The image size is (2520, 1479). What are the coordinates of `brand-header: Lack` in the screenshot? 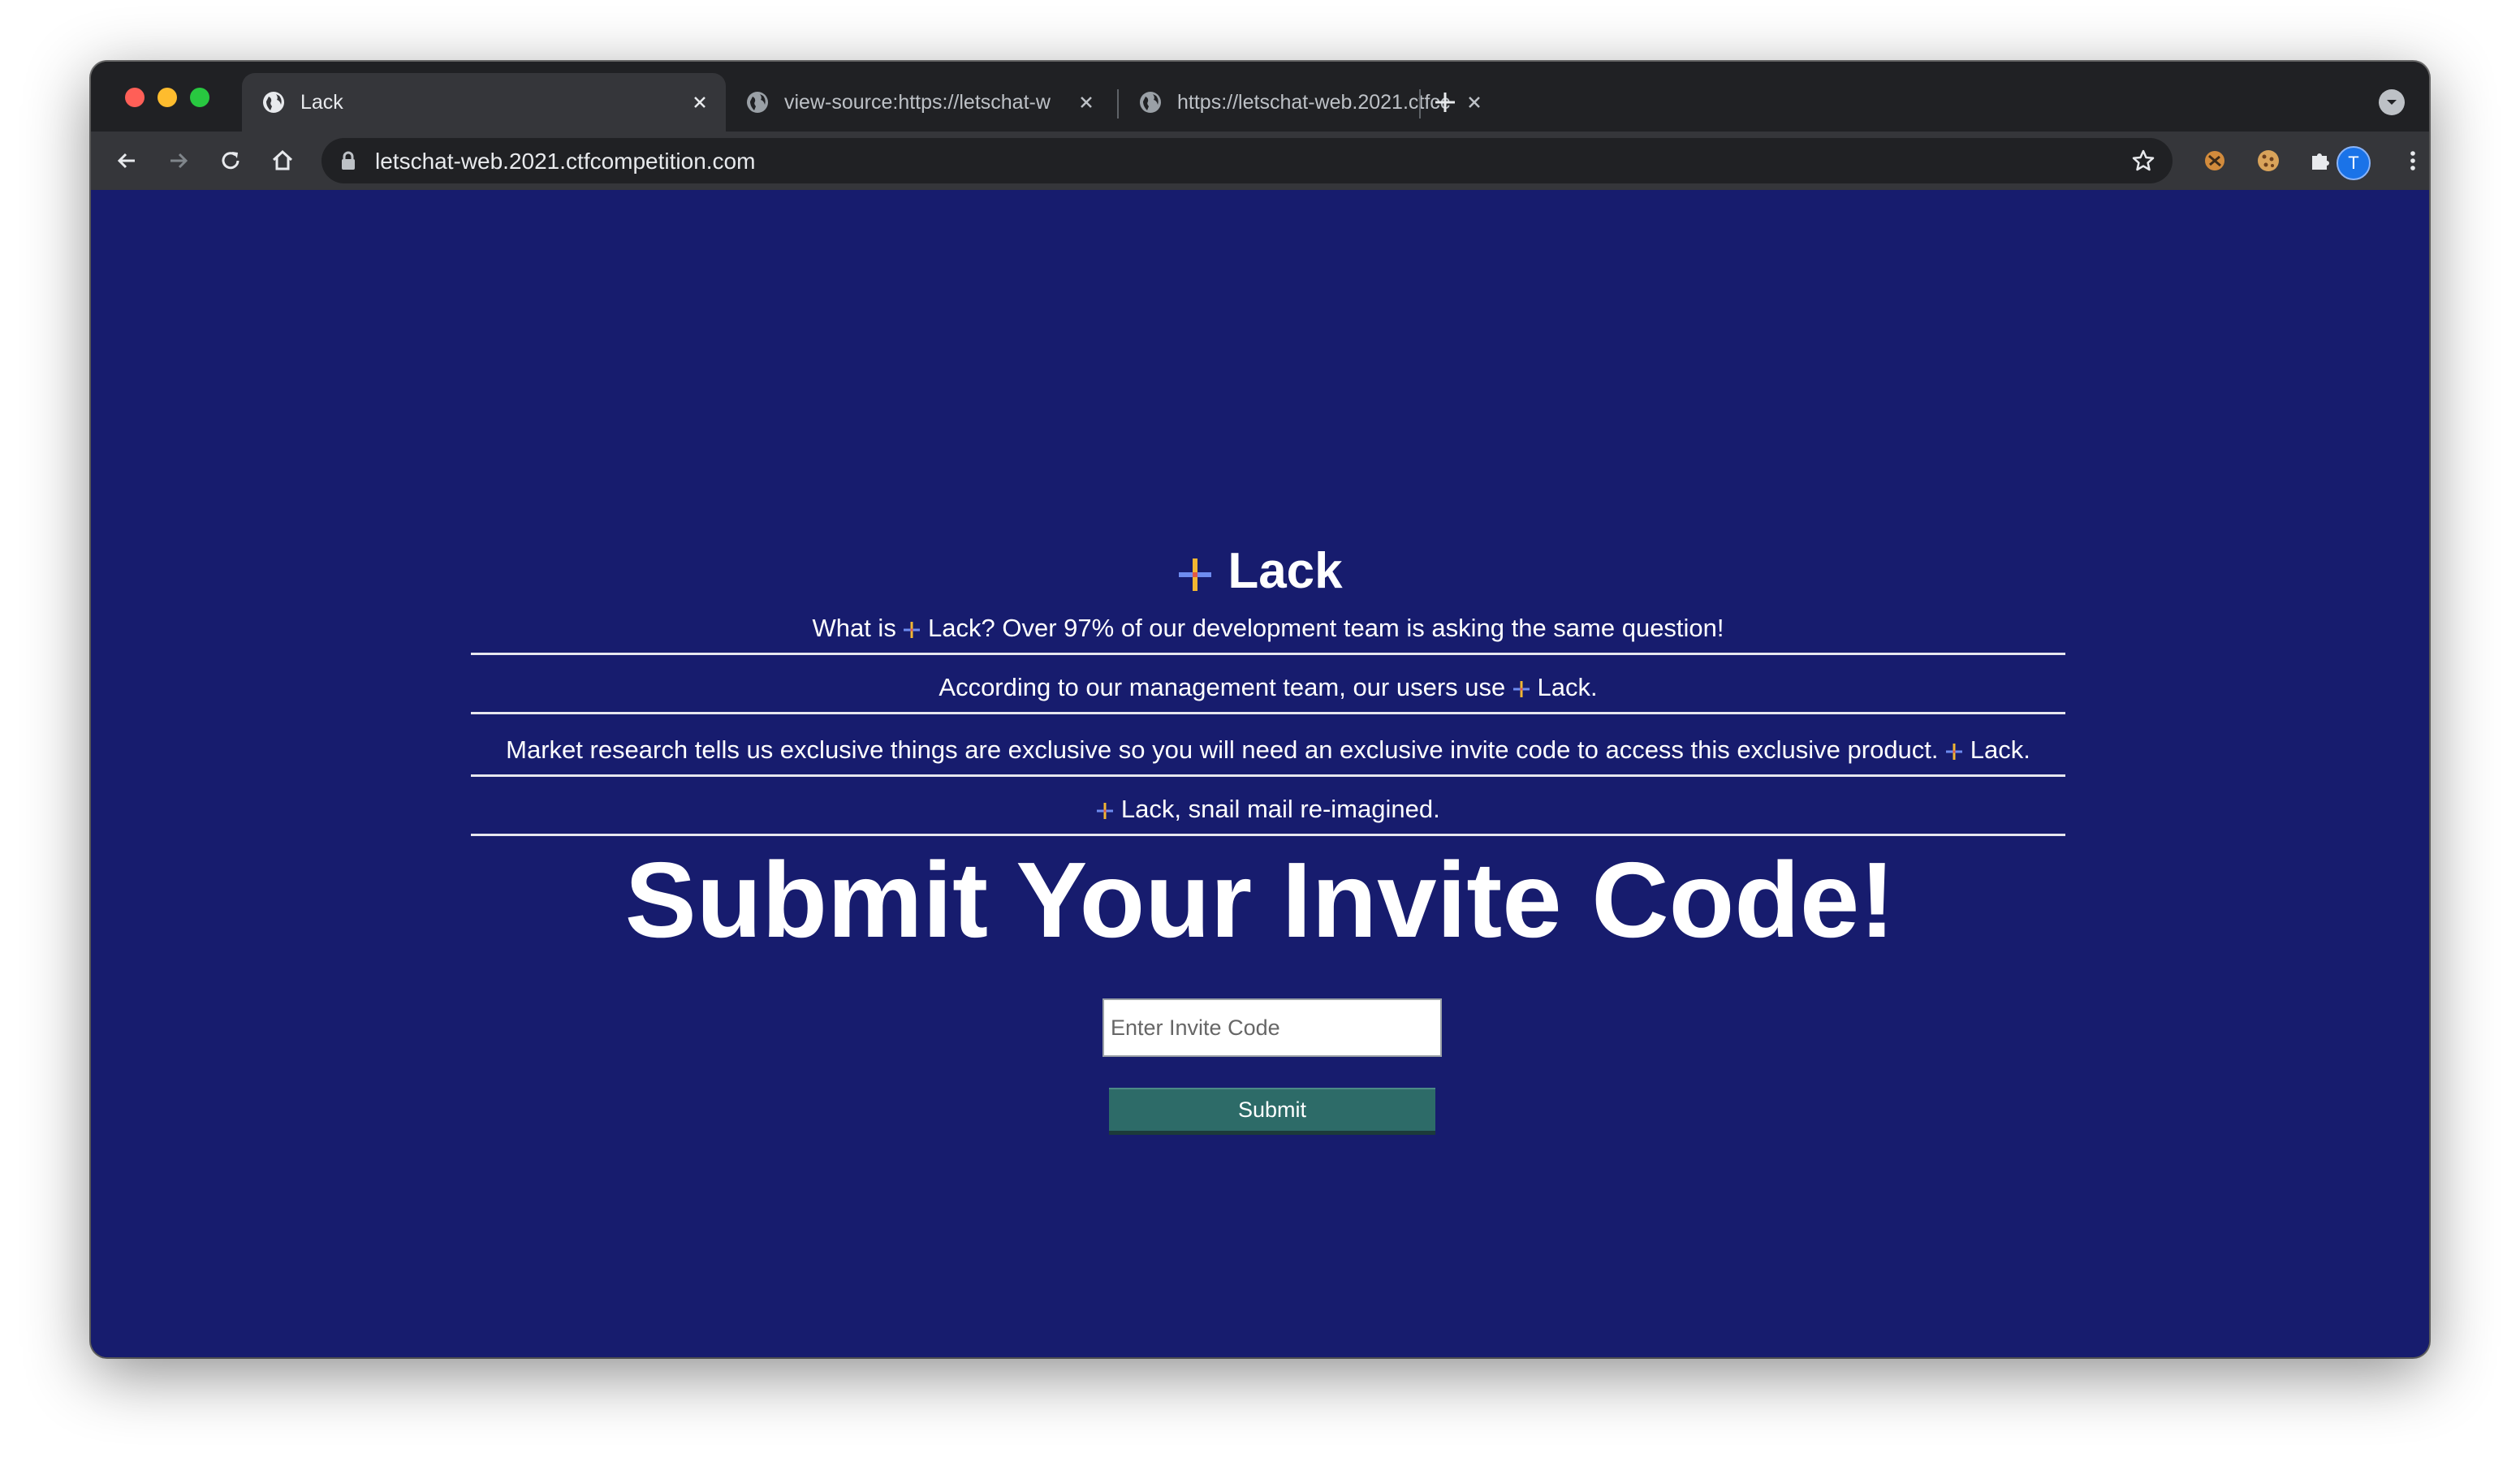 It's located at (1260, 571).